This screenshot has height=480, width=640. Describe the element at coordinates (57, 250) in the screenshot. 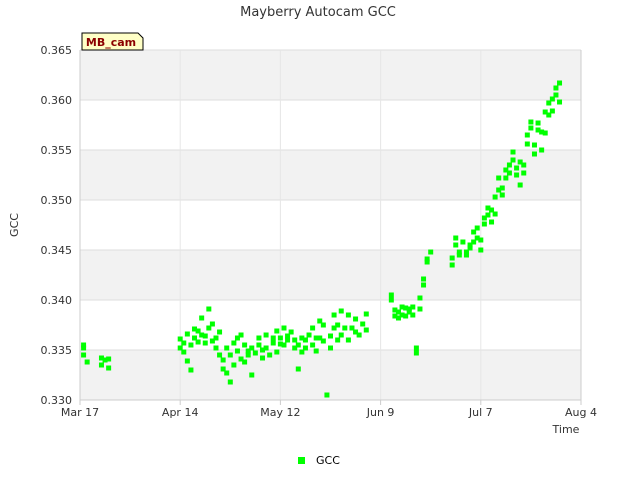

I see `y-tick-label: 0.345` at that location.